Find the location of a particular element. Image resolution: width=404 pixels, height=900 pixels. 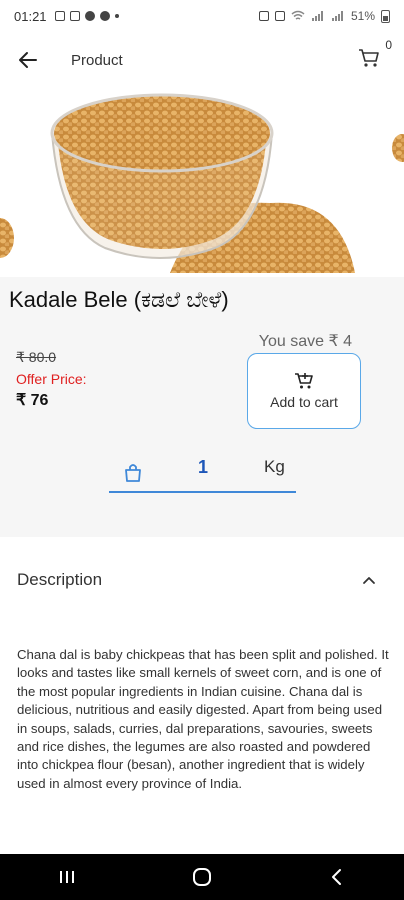

system-nav-bar is located at coordinates (202, 877).